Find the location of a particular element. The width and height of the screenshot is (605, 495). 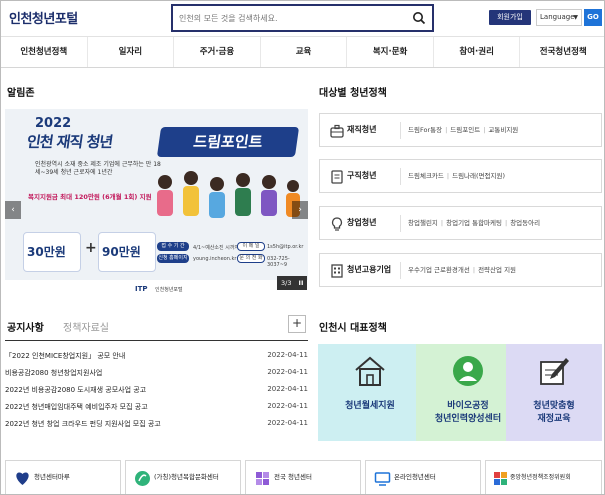

monitor-icon is located at coordinates (382, 479).